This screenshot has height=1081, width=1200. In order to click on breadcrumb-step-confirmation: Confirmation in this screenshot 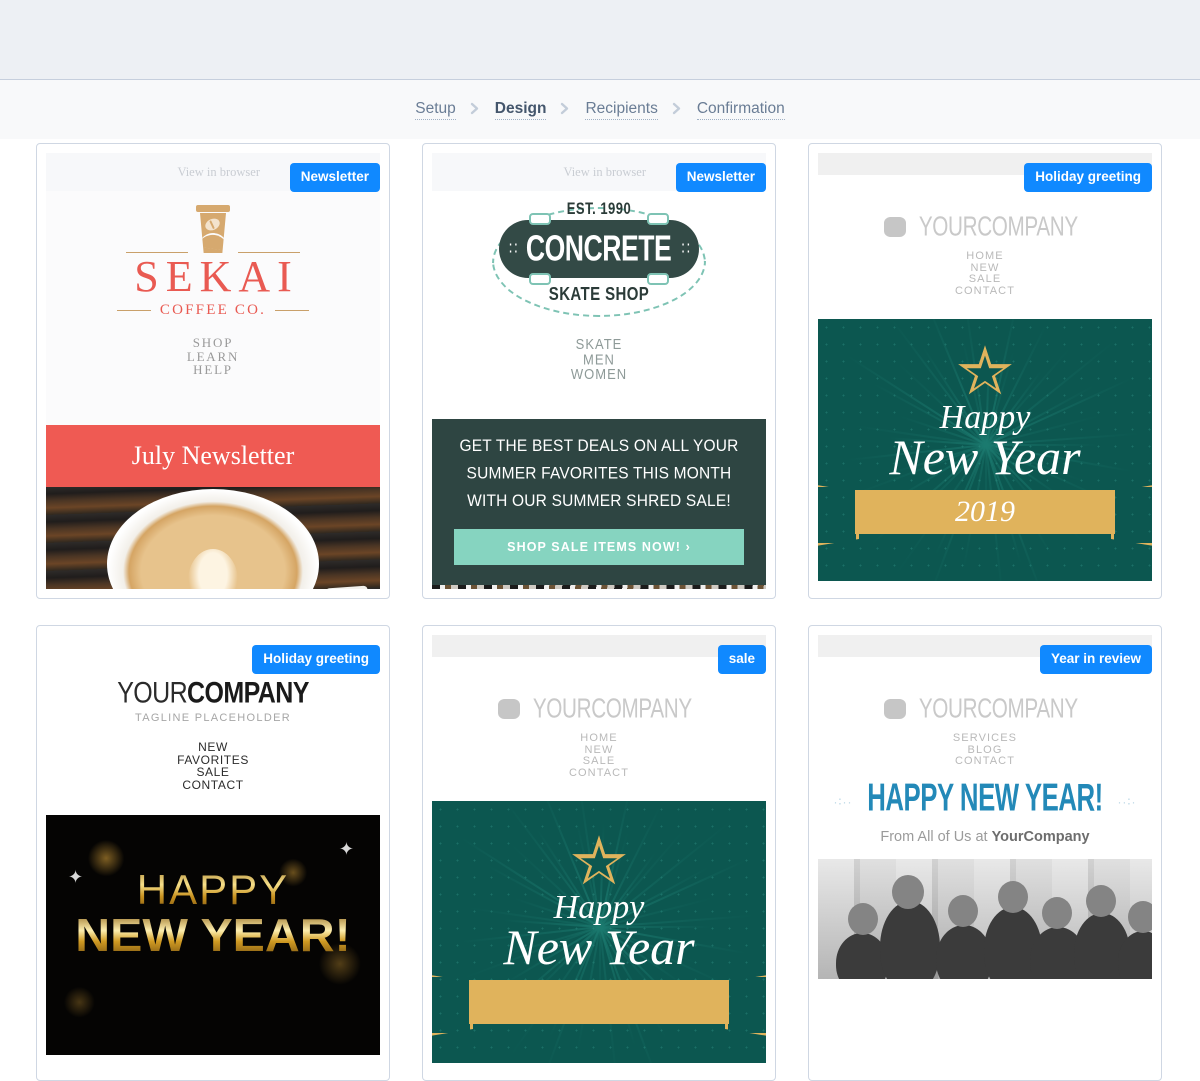, I will do `click(740, 110)`.